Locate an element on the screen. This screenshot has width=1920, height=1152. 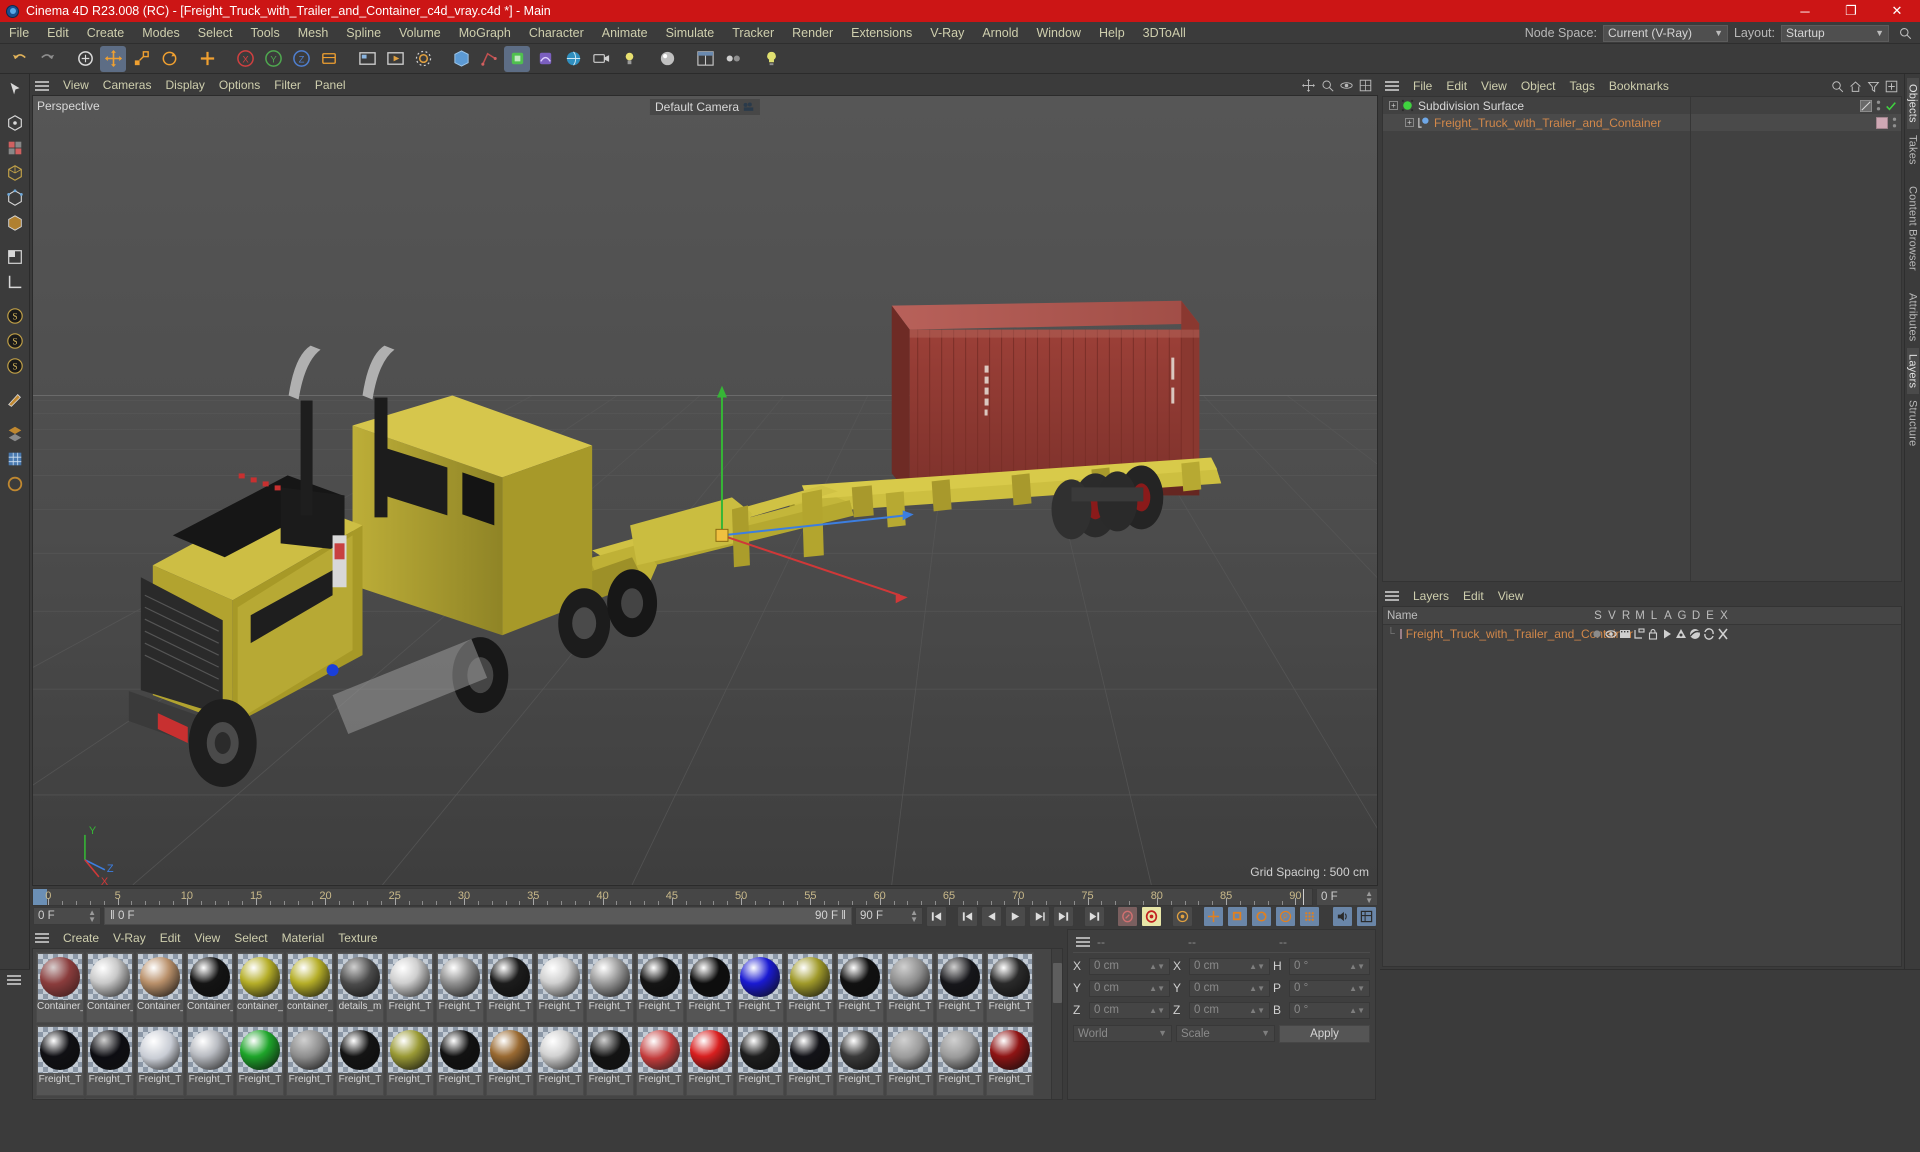
object-home-icon is located at coordinates (1855, 86).